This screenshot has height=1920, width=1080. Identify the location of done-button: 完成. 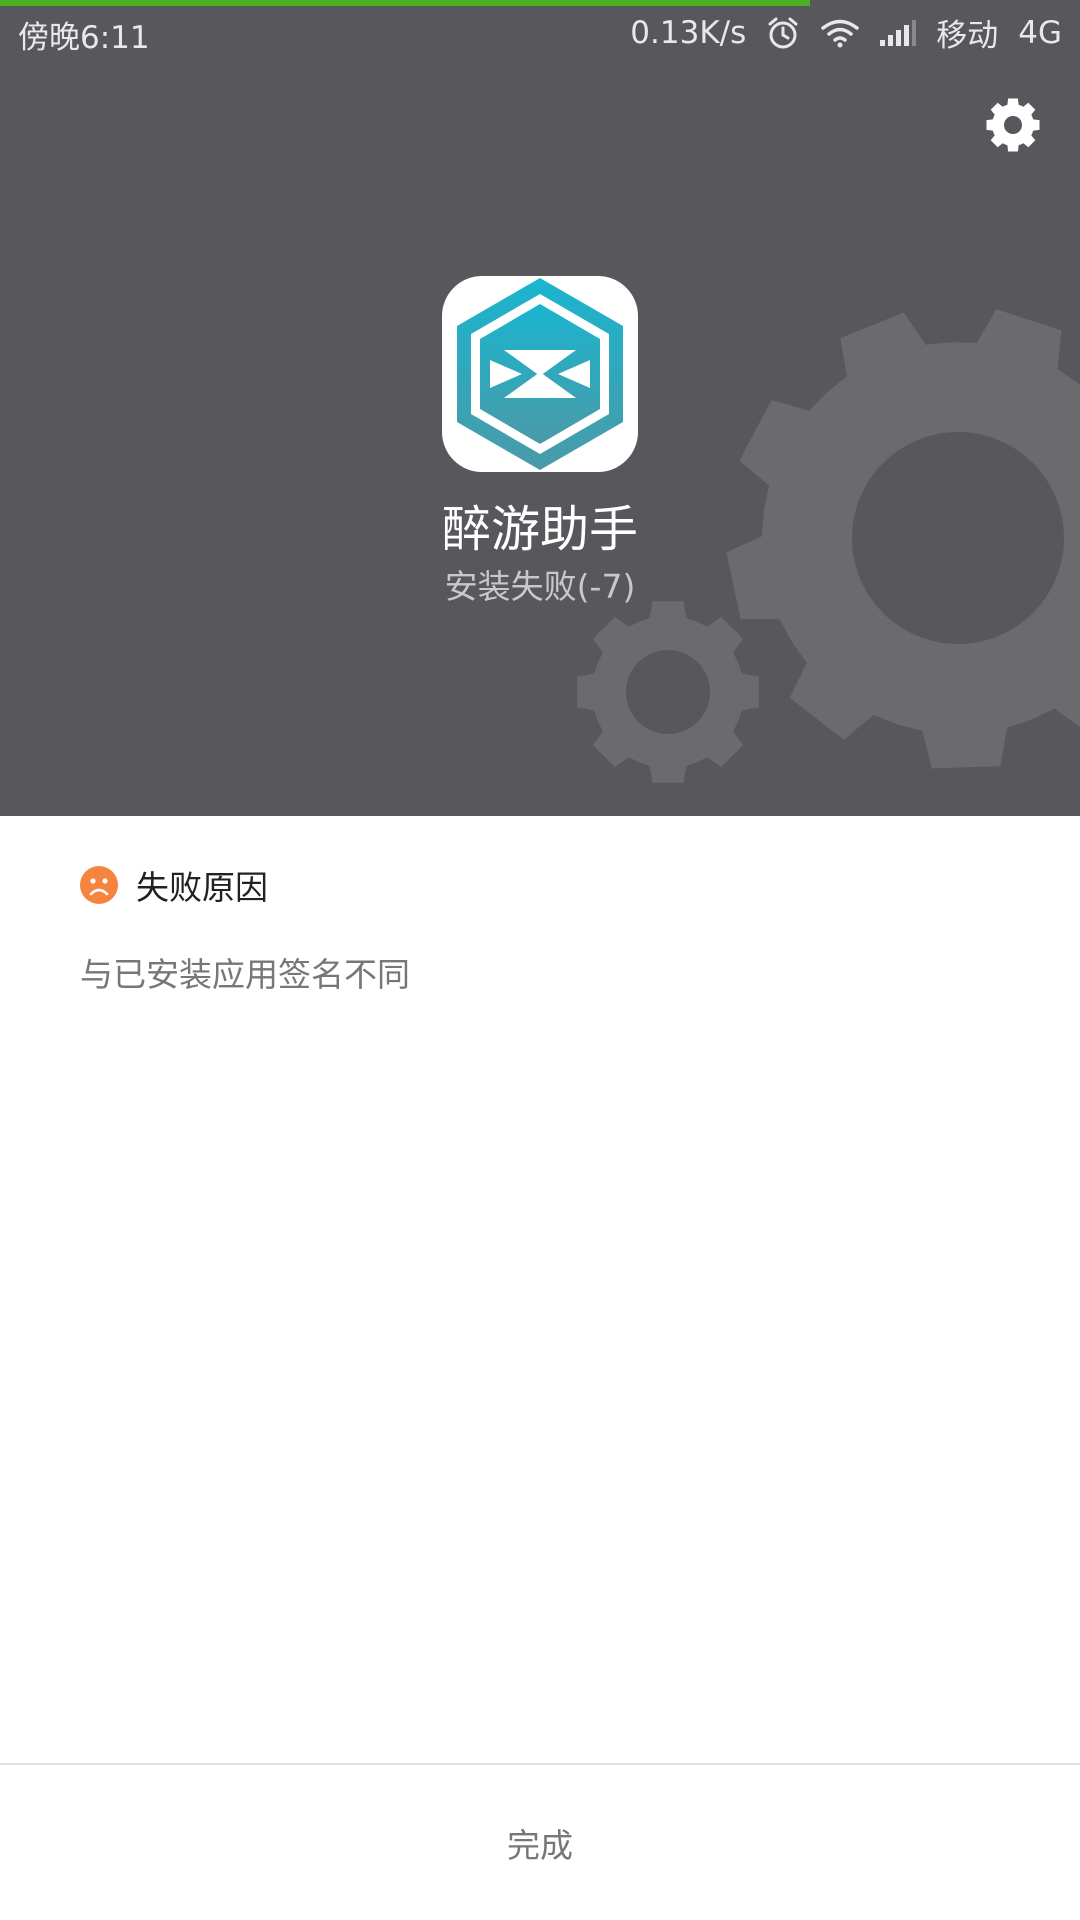
(540, 1842).